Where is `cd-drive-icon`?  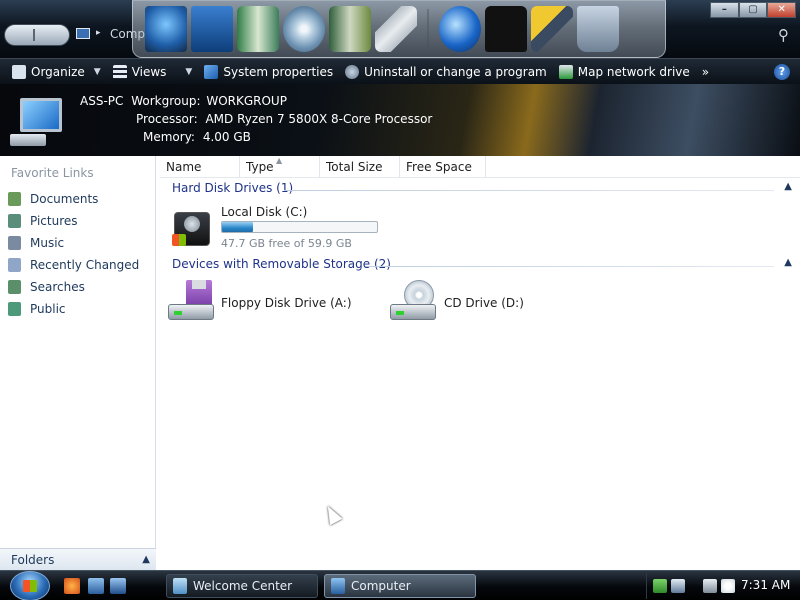
cd-drive-icon is located at coordinates (414, 301).